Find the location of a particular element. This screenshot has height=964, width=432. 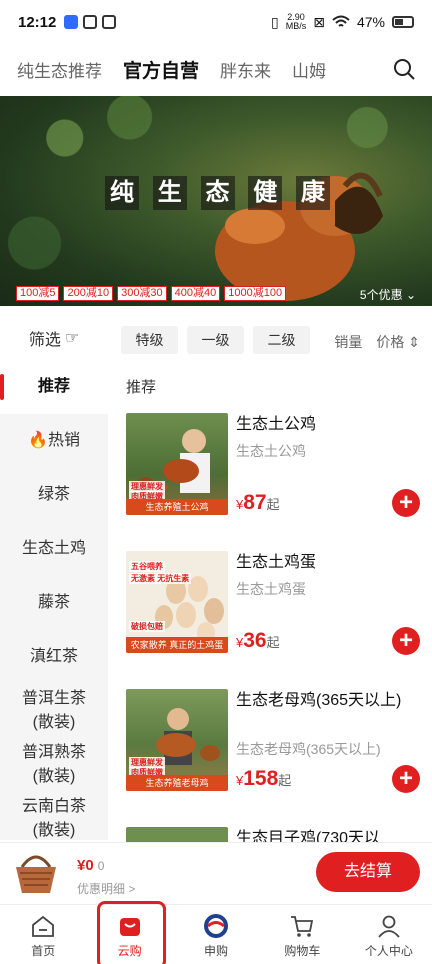

product-name: 生态目子鸡(730天以 is located at coordinates (308, 836).